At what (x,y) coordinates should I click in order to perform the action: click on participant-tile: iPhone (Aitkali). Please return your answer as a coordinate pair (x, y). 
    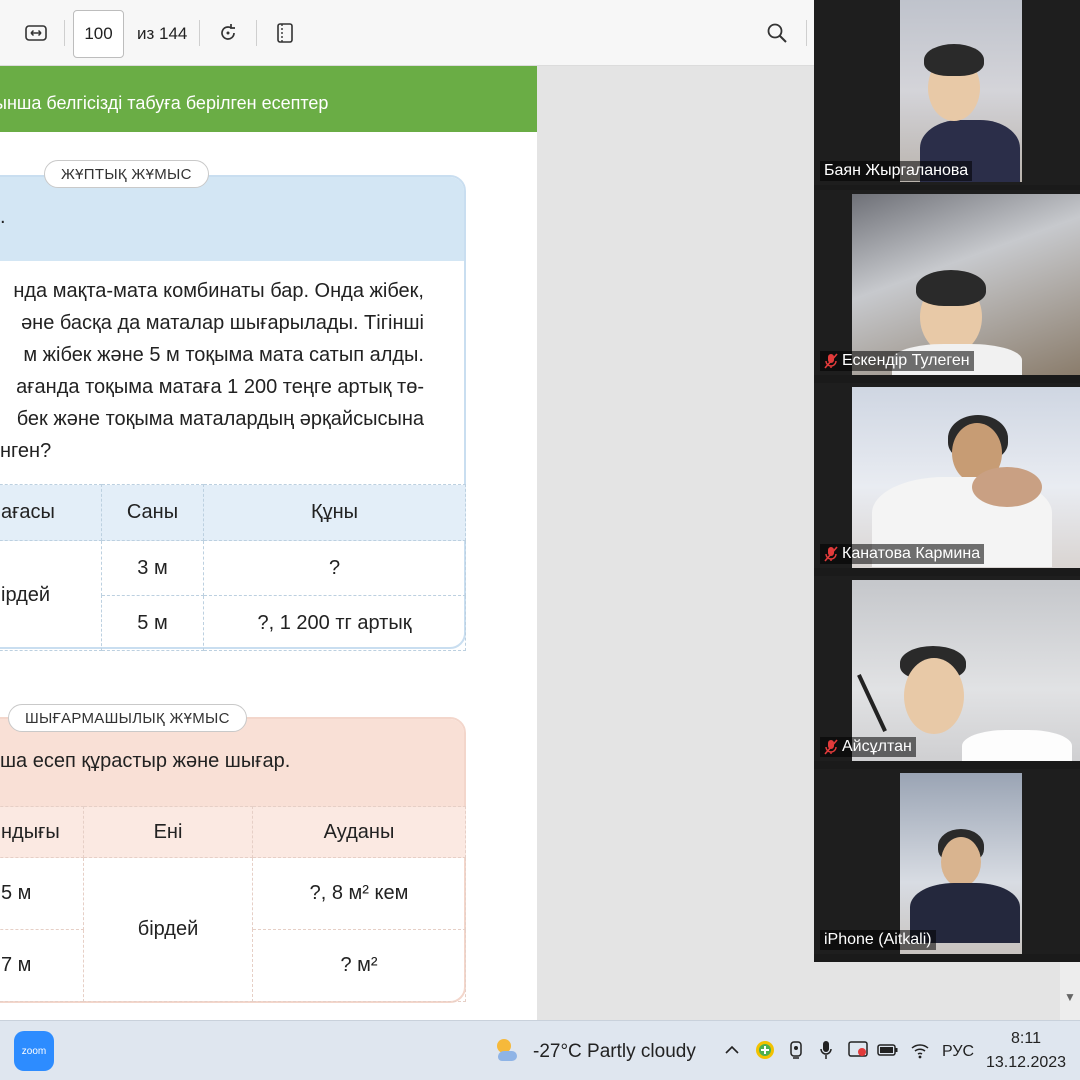
    Looking at the image, I should click on (947, 861).